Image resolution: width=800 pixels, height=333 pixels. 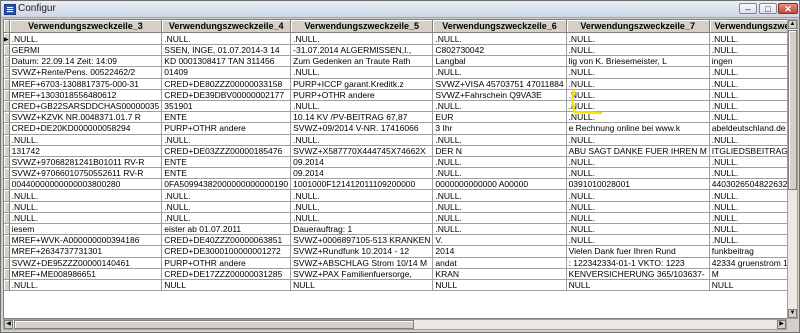 What do you see at coordinates (226, 229) in the screenshot?
I see `table-cell: eister ab 01.07.2011` at bounding box center [226, 229].